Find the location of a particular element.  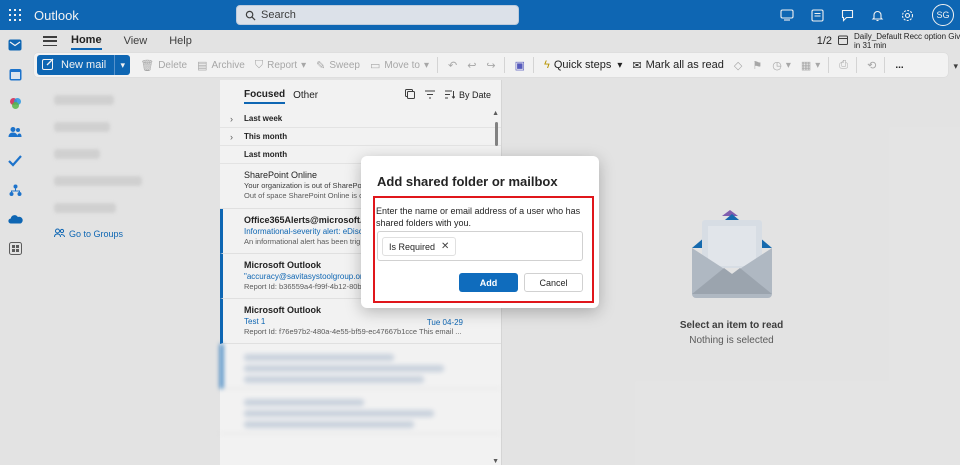

recipient-input: Is Required ✕ is located at coordinates (480, 246).